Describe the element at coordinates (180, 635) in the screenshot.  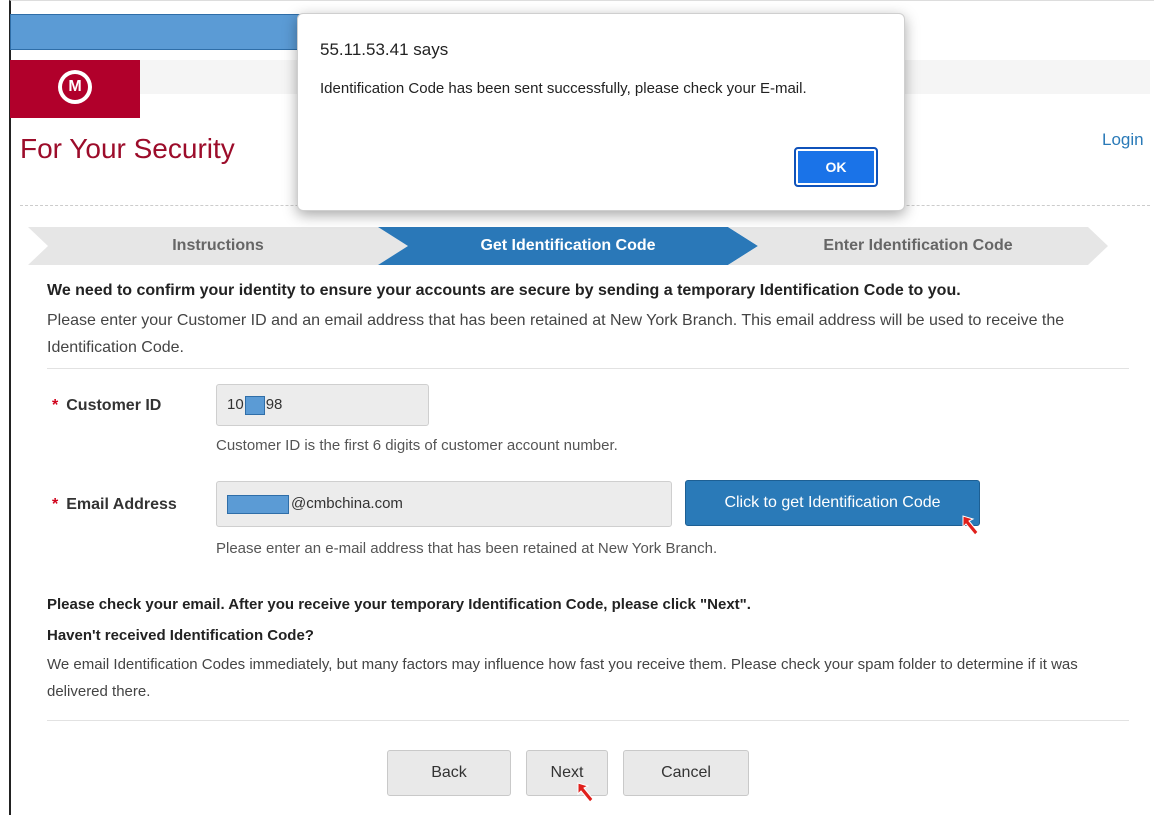
I see `havent-received-heading: Haven't received Identification Code?` at that location.